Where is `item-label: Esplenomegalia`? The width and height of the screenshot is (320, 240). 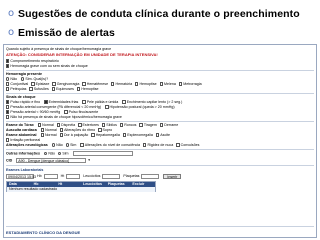 item-label: Esplenomegalia is located at coordinates (140, 135).